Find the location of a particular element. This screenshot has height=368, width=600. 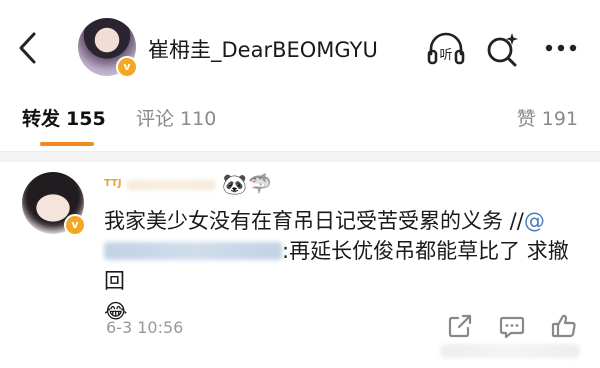

commenter-avatar: v is located at coordinates (54, 204).